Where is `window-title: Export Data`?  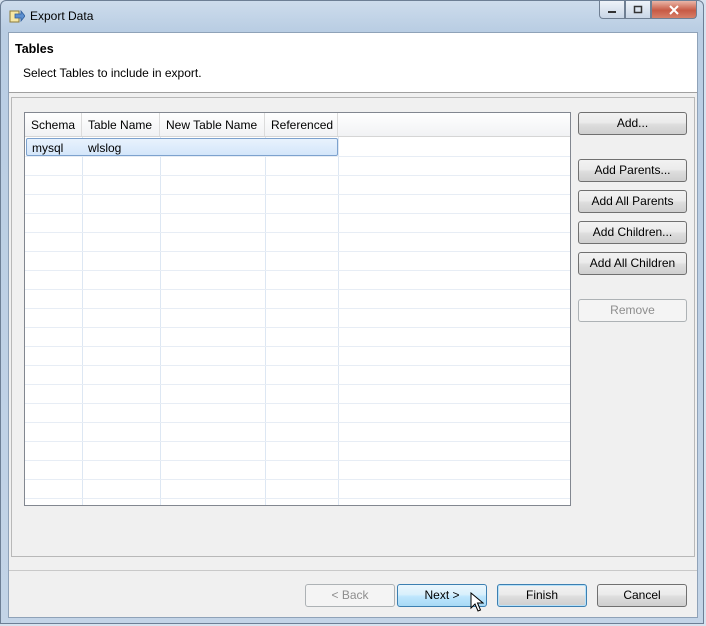
window-title: Export Data is located at coordinates (62, 16).